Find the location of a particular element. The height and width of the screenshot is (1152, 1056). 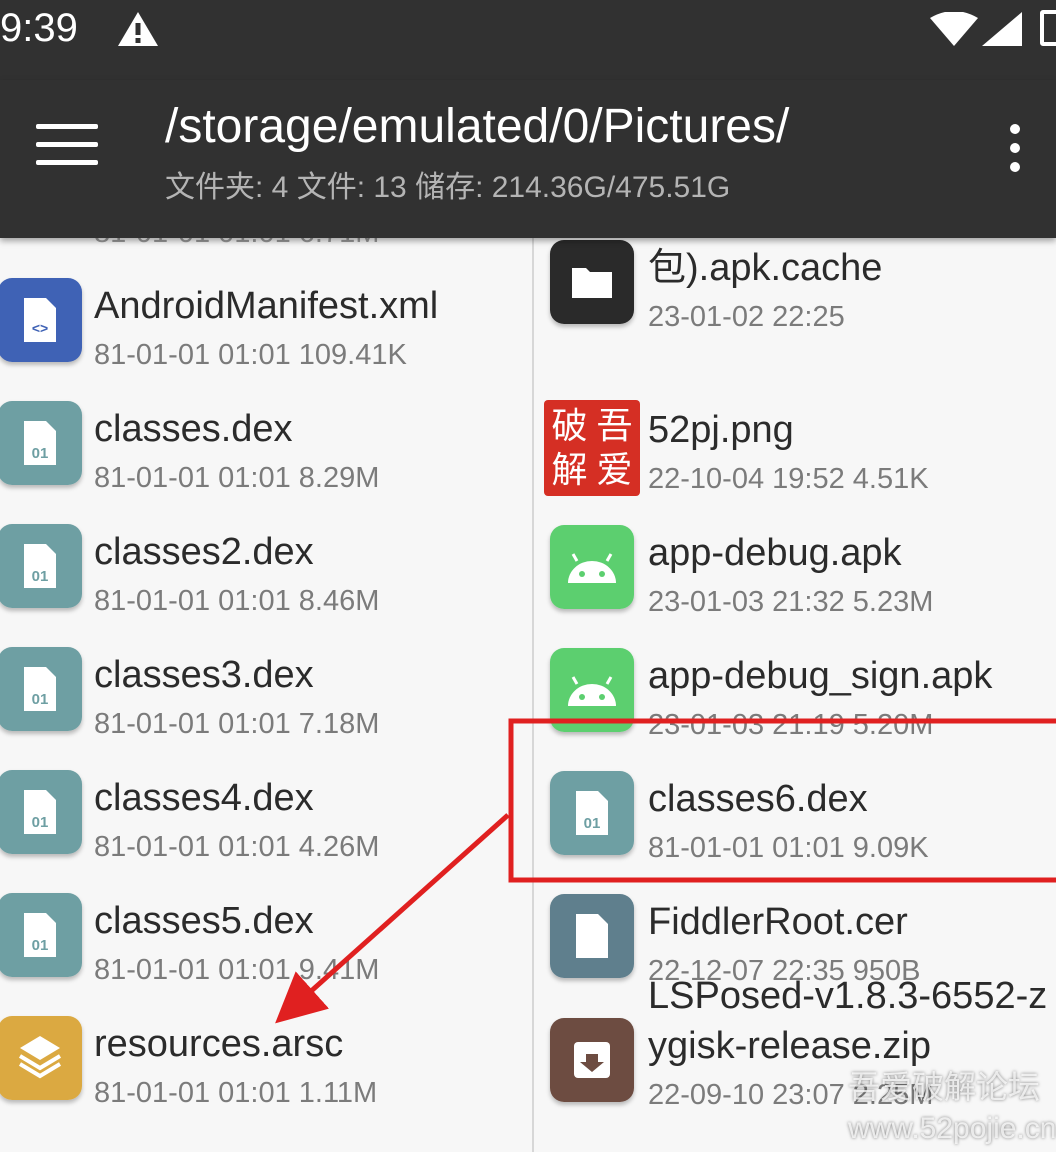

xml-file-icon: <> is located at coordinates (41, 320).